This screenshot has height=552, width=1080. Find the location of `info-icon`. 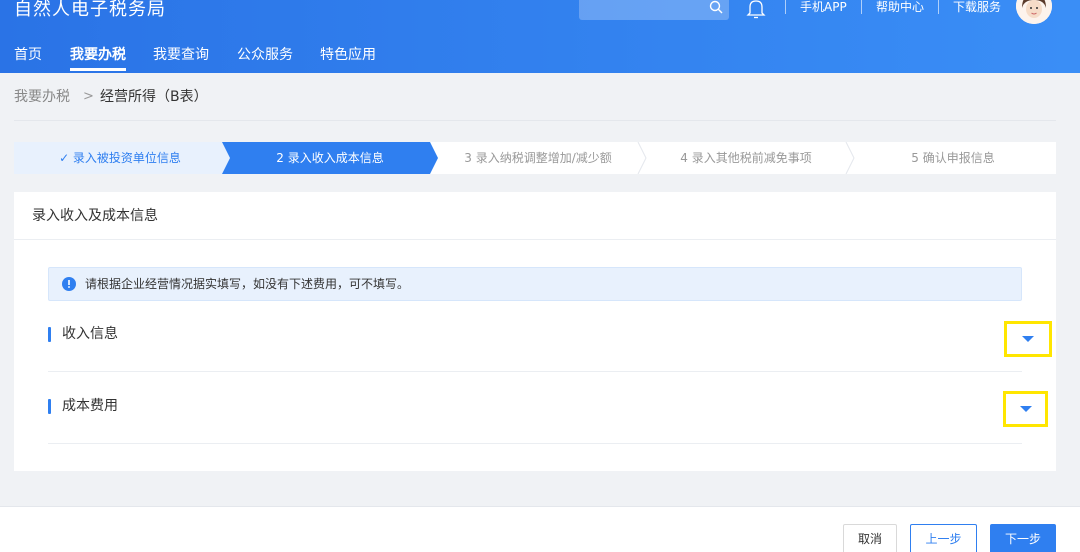

info-icon is located at coordinates (69, 284).